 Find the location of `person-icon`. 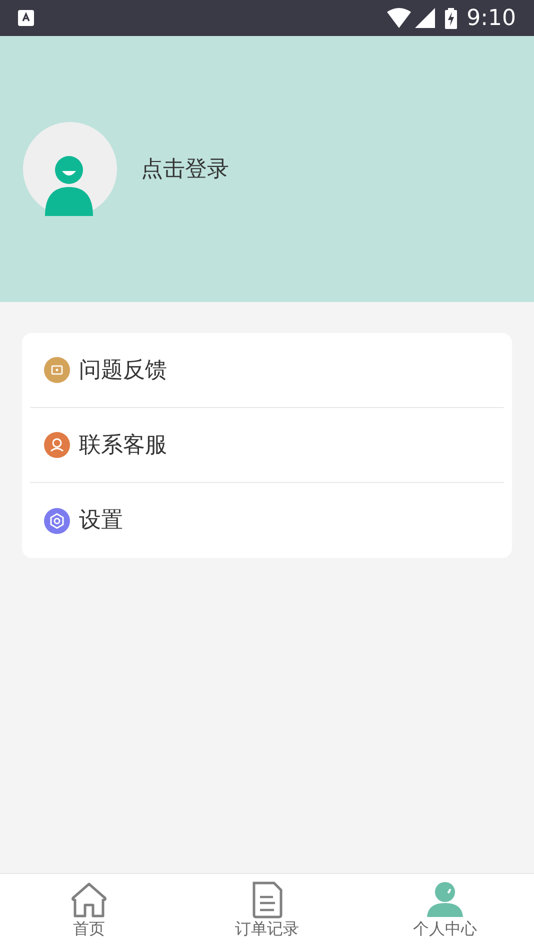

person-icon is located at coordinates (445, 900).